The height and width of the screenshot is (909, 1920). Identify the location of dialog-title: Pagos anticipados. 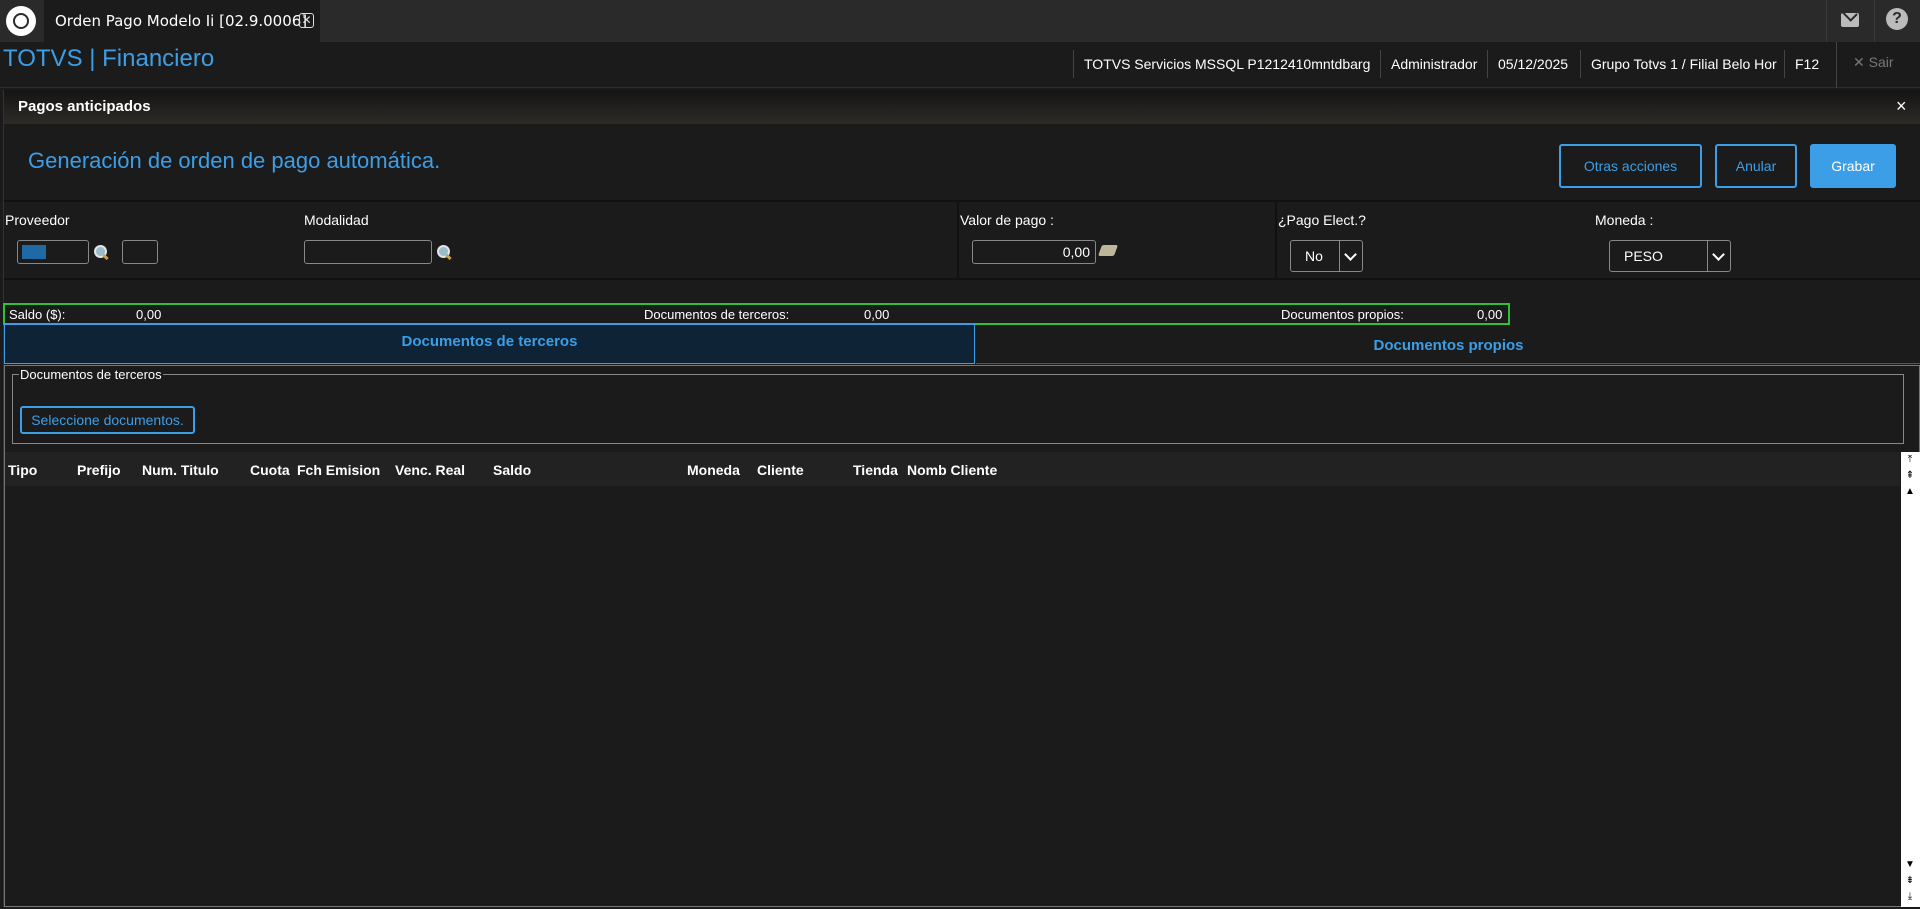
(84, 106).